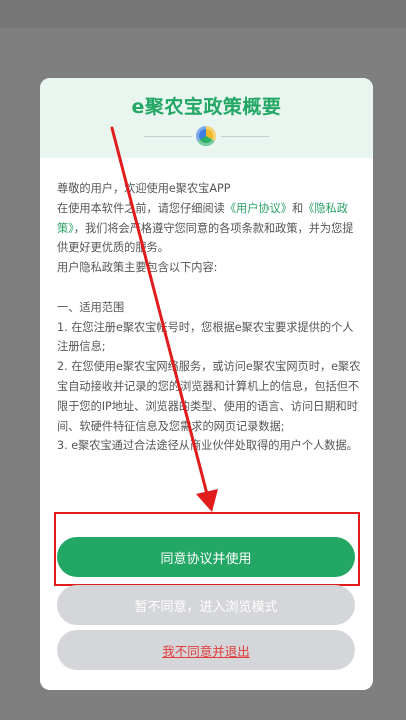 The height and width of the screenshot is (720, 406). Describe the element at coordinates (91, 307) in the screenshot. I see `section-title: 一、适用范围` at that location.